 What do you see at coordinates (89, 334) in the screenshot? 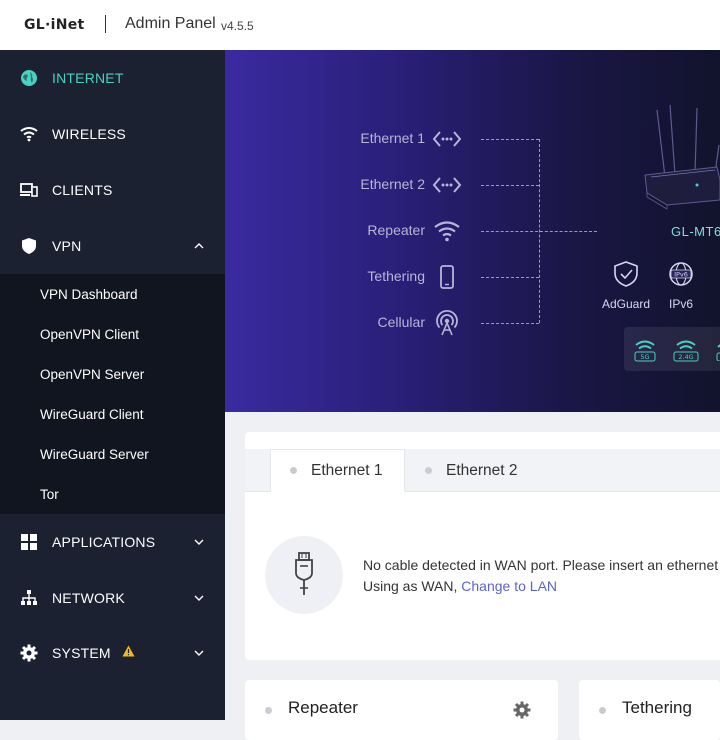
I see `submenu-item-openvpn-client: OpenVPN Client` at bounding box center [89, 334].